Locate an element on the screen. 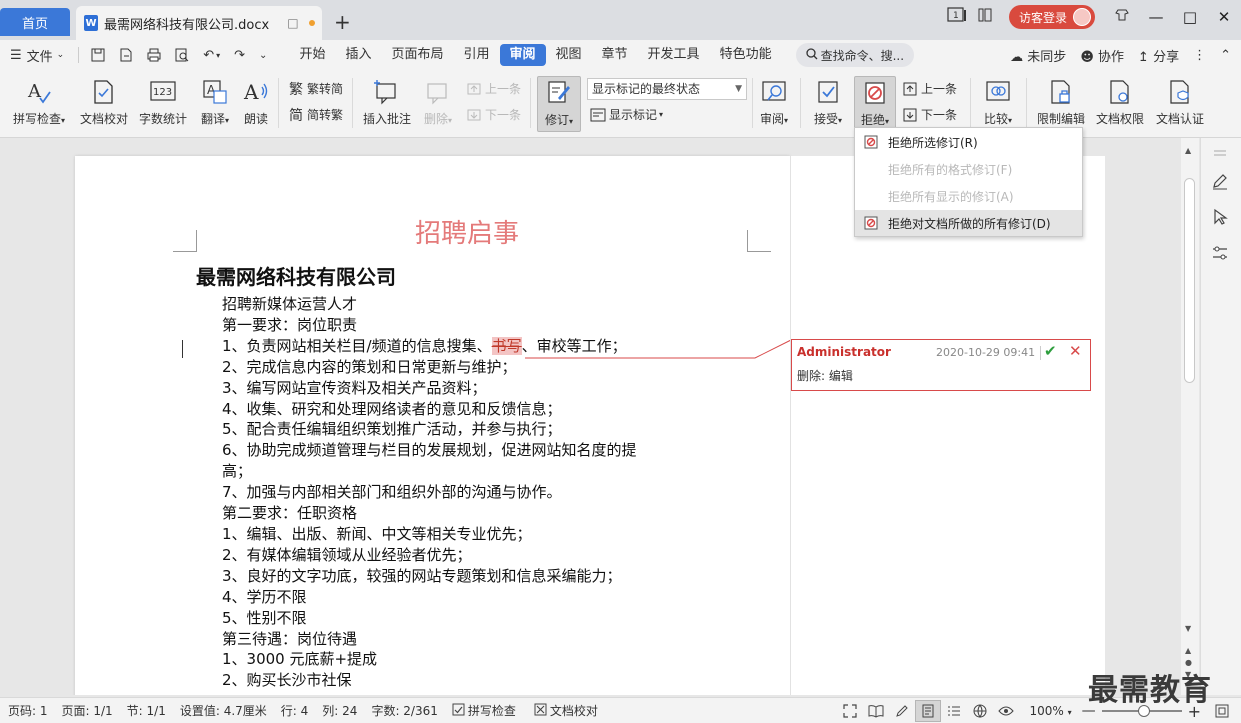 The width and height of the screenshot is (1241, 723). next-change-button: 下一条 is located at coordinates (929, 114).